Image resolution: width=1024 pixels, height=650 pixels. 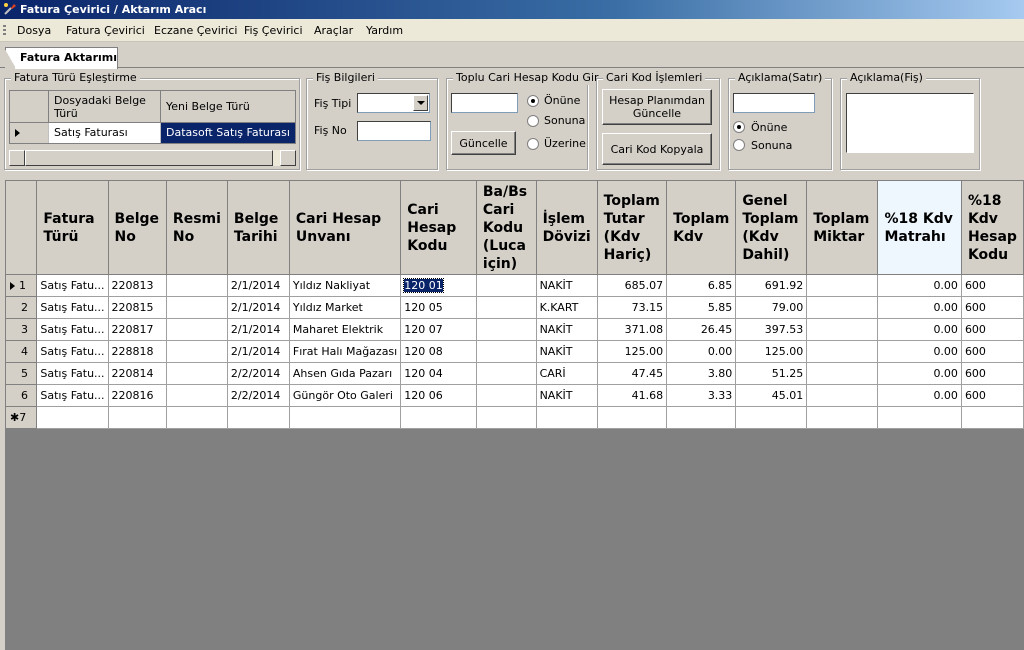 What do you see at coordinates (149, 158) in the screenshot?
I see `scroll-thumb` at bounding box center [149, 158].